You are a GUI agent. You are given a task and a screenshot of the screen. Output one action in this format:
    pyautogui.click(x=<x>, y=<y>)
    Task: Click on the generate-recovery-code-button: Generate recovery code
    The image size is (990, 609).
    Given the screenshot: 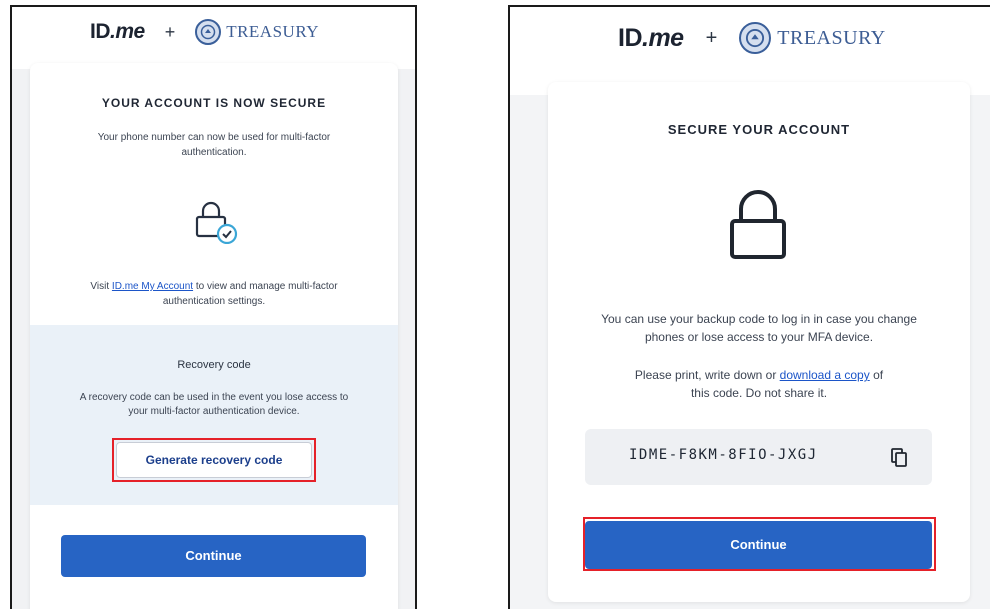 What is the action you would take?
    pyautogui.click(x=214, y=460)
    